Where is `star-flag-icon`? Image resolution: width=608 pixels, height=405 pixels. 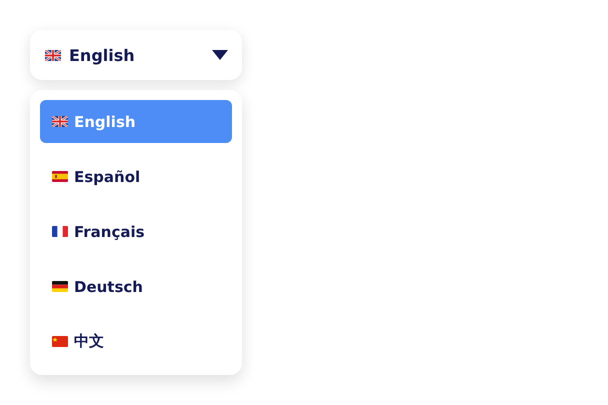 star-flag-icon is located at coordinates (60, 341).